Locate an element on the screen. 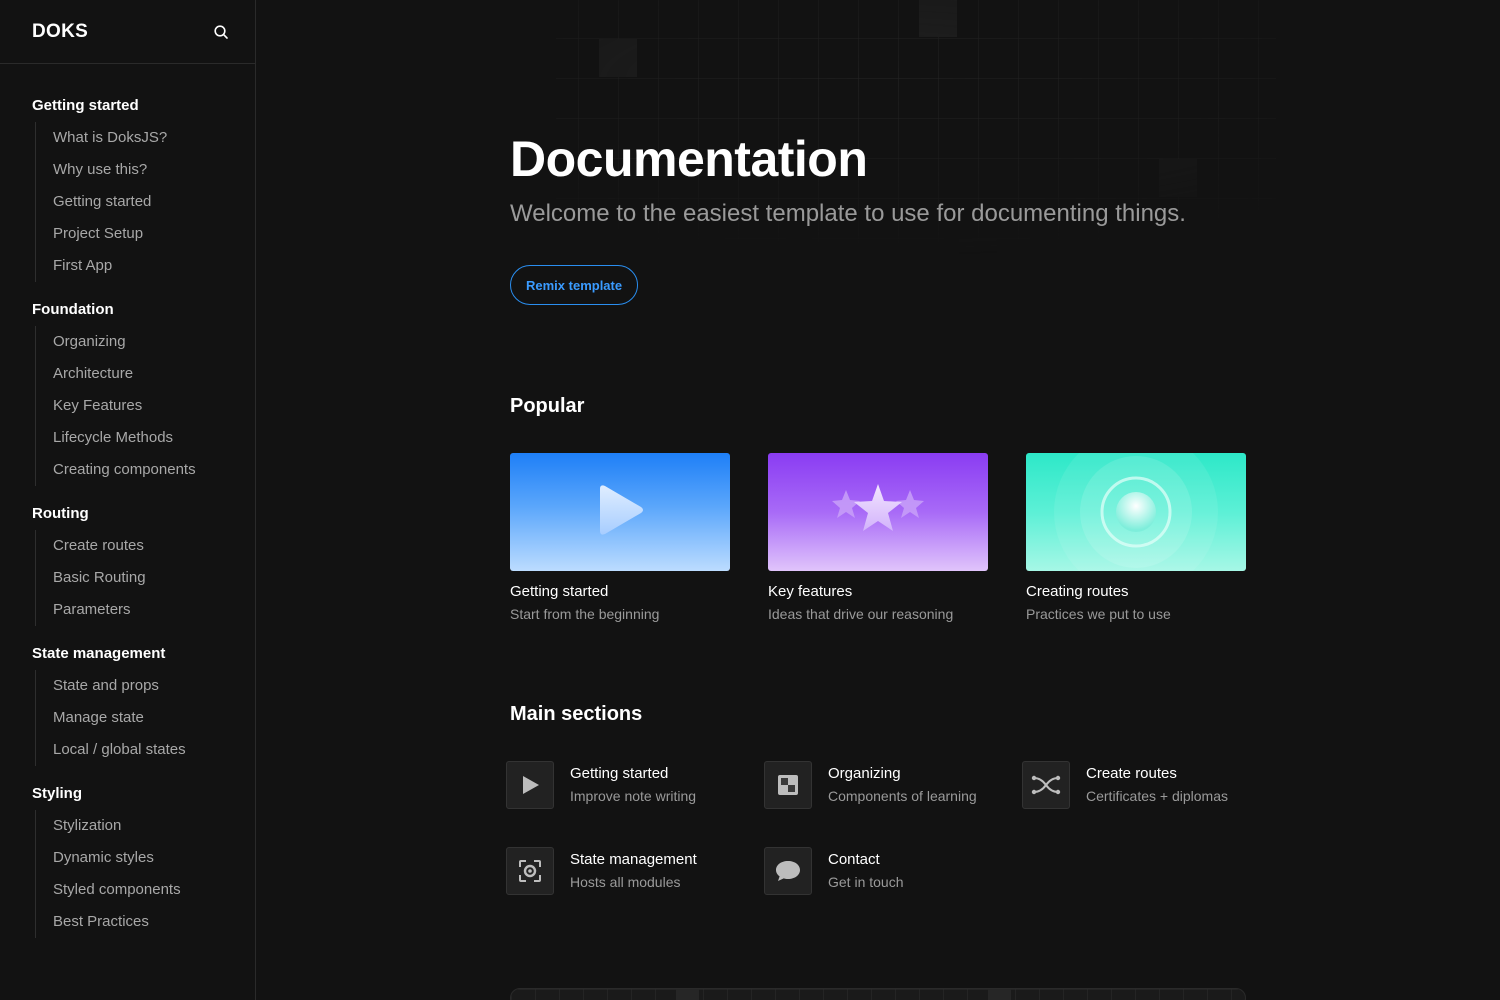 This screenshot has height=1000, width=1500. section-label: Create routes is located at coordinates (1131, 773).